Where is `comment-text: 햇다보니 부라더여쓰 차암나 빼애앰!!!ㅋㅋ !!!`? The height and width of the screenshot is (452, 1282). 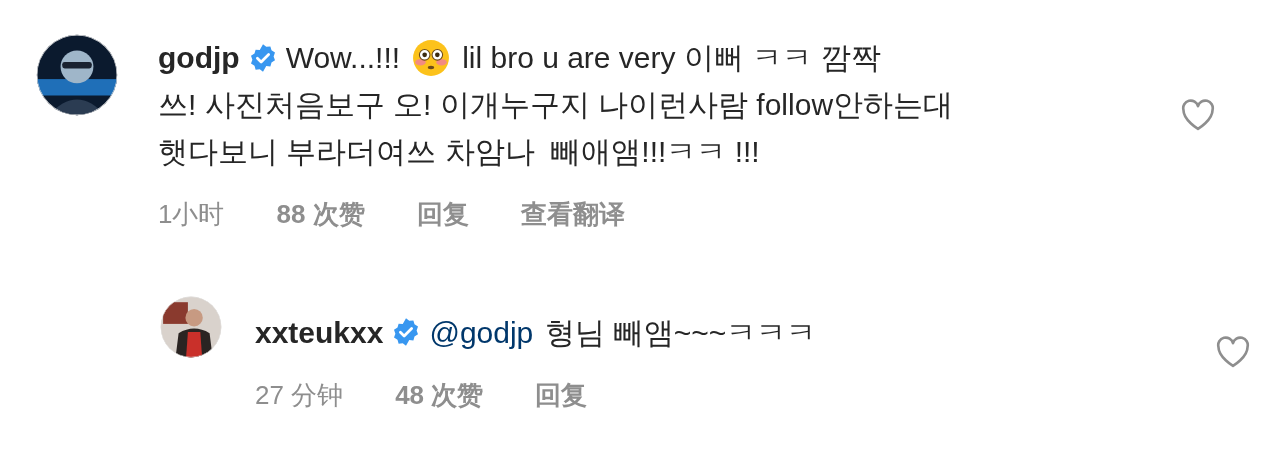
comment-text: 햇다보니 부라더여쓰 차암나 빼애앰!!!ㅋㅋ !!! is located at coordinates (459, 152).